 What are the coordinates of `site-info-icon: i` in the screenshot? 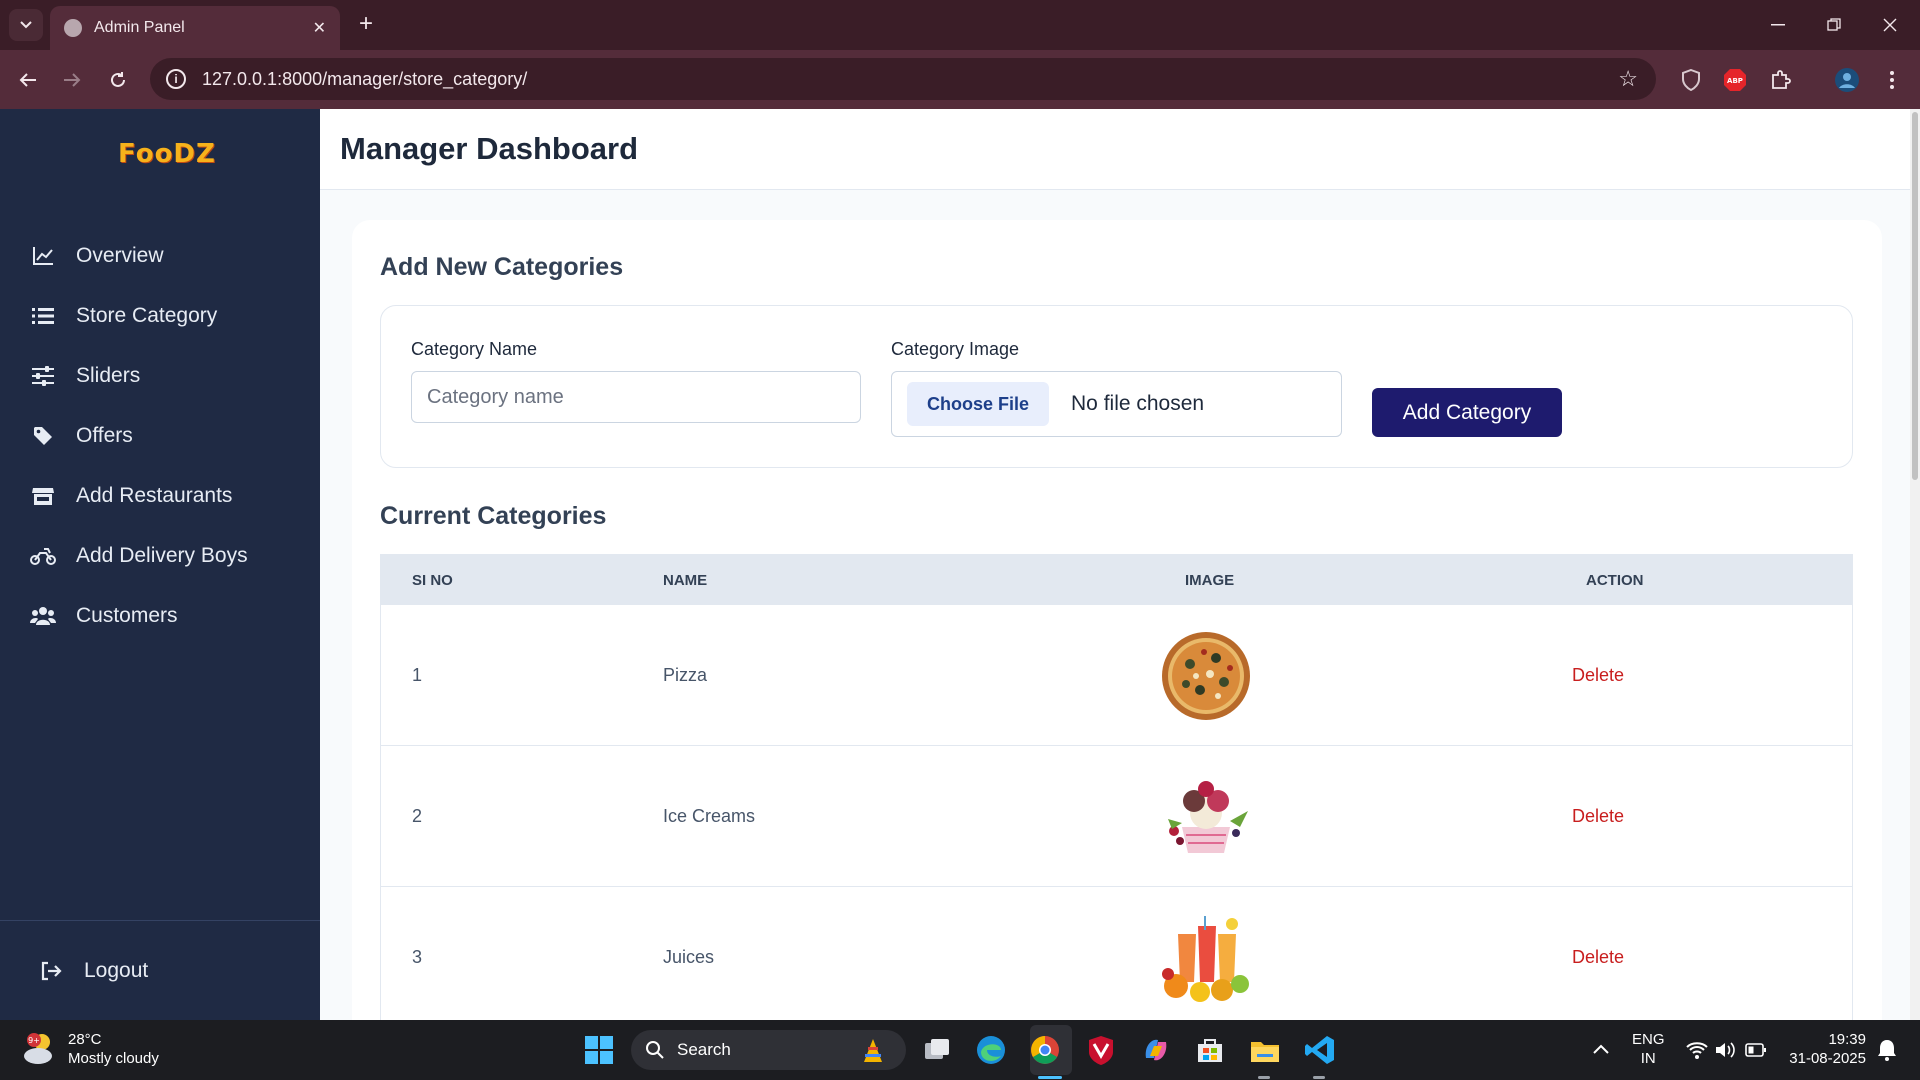 It's located at (176, 79).